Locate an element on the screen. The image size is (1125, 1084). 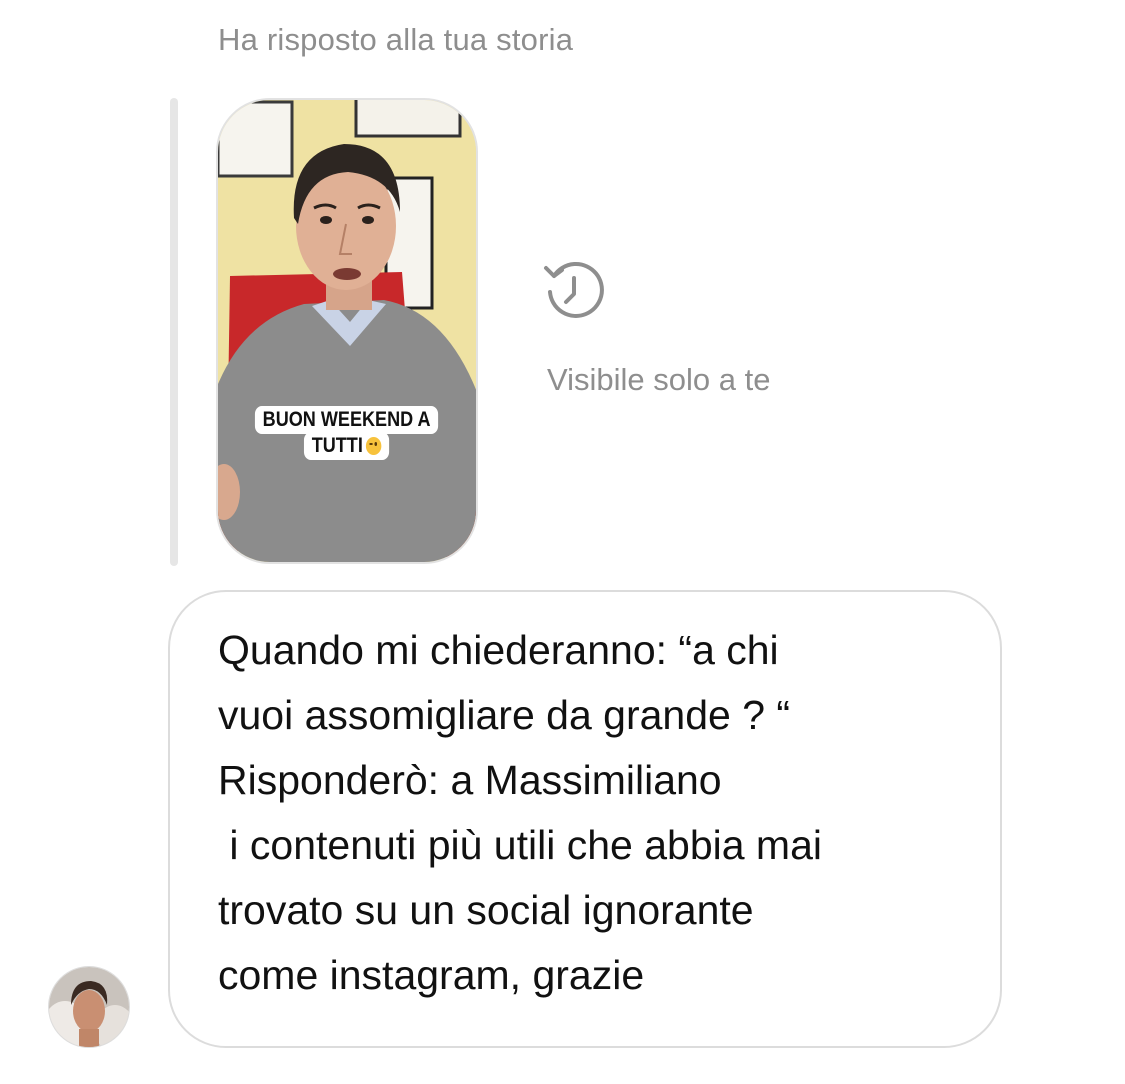
story-thumbnail: BUON WEEKEND A TUTTI is located at coordinates (347, 331).